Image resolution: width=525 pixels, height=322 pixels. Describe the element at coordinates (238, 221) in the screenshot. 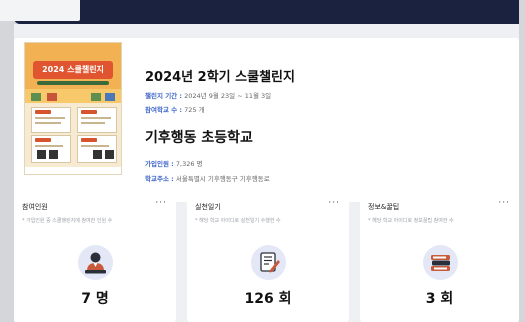

I see `stat-description: * 해당 학교 아이디로 실천일기 수행한 수` at that location.